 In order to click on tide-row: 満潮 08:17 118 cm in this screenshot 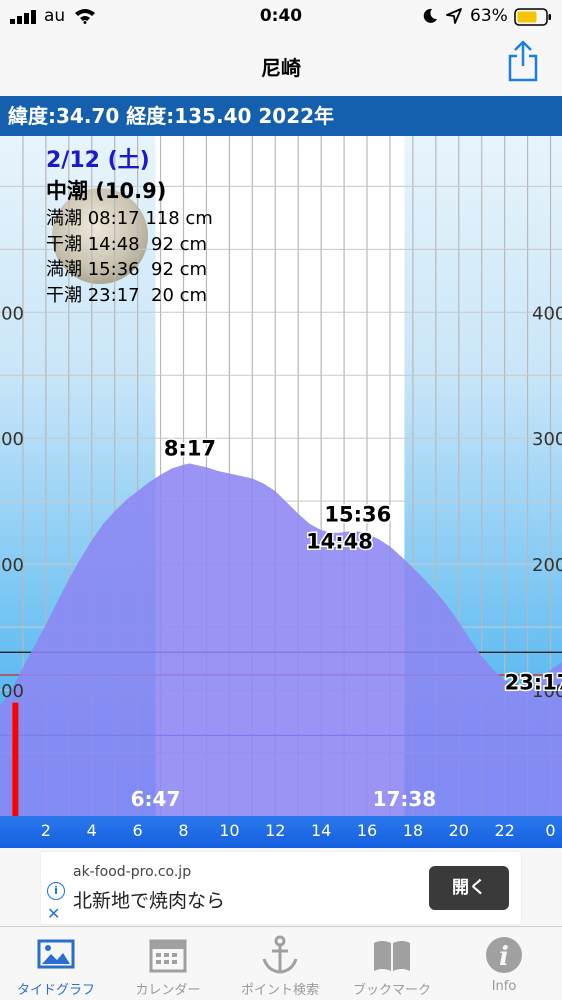, I will do `click(129, 218)`.